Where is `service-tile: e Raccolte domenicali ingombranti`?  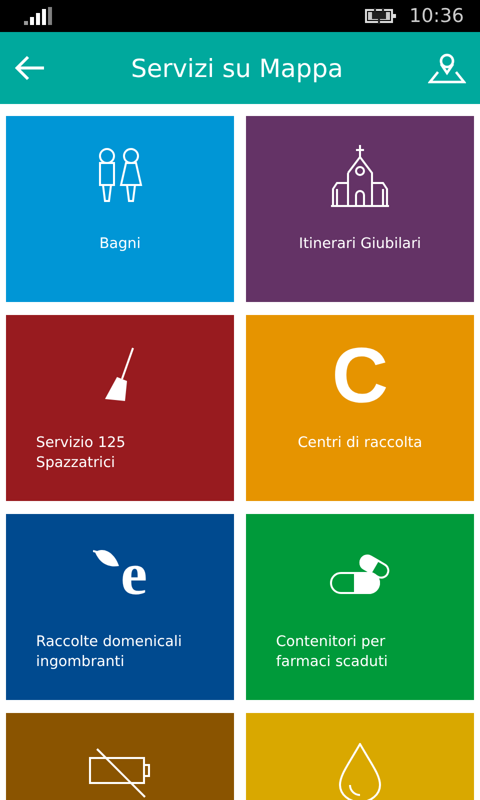 service-tile: e Raccolte domenicali ingombranti is located at coordinates (120, 607).